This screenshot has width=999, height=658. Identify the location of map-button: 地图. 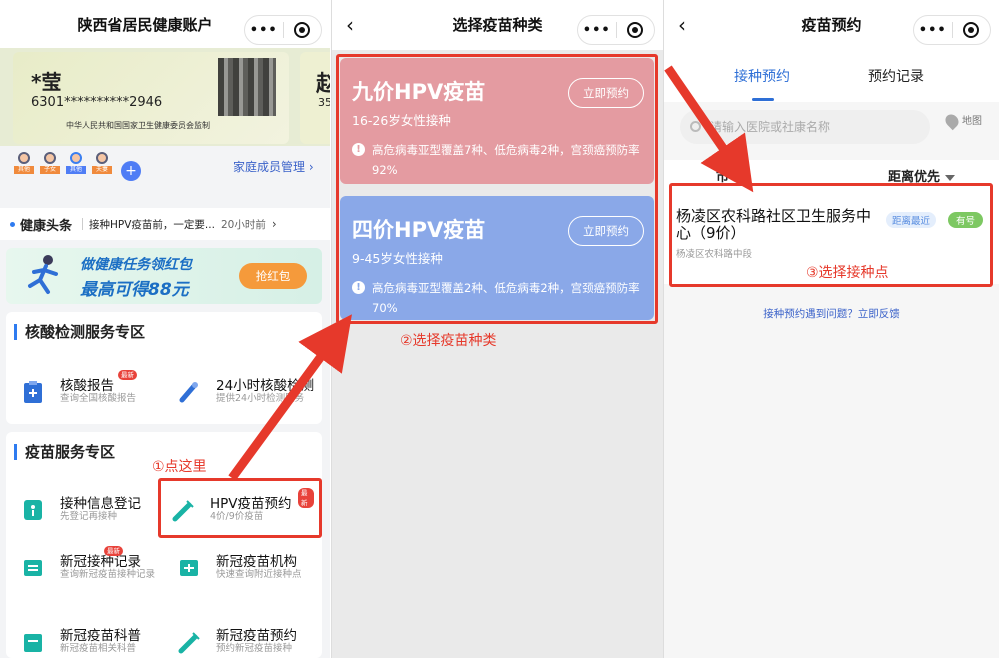
(962, 121).